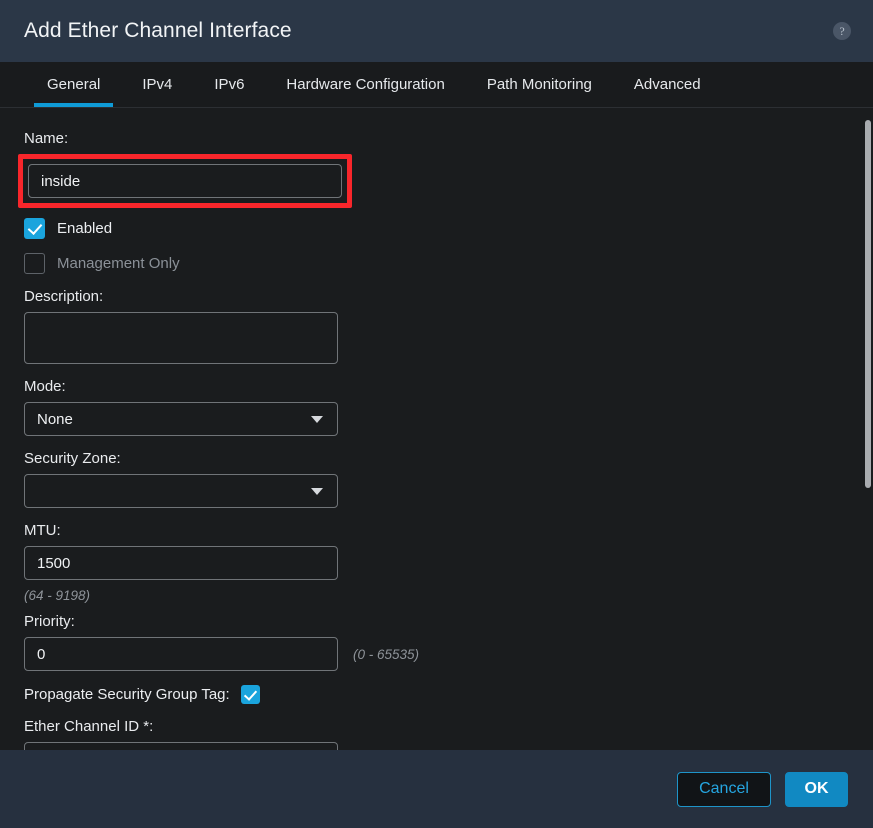 The width and height of the screenshot is (873, 828). What do you see at coordinates (85, 228) in the screenshot?
I see `enabled-label: Enabled` at bounding box center [85, 228].